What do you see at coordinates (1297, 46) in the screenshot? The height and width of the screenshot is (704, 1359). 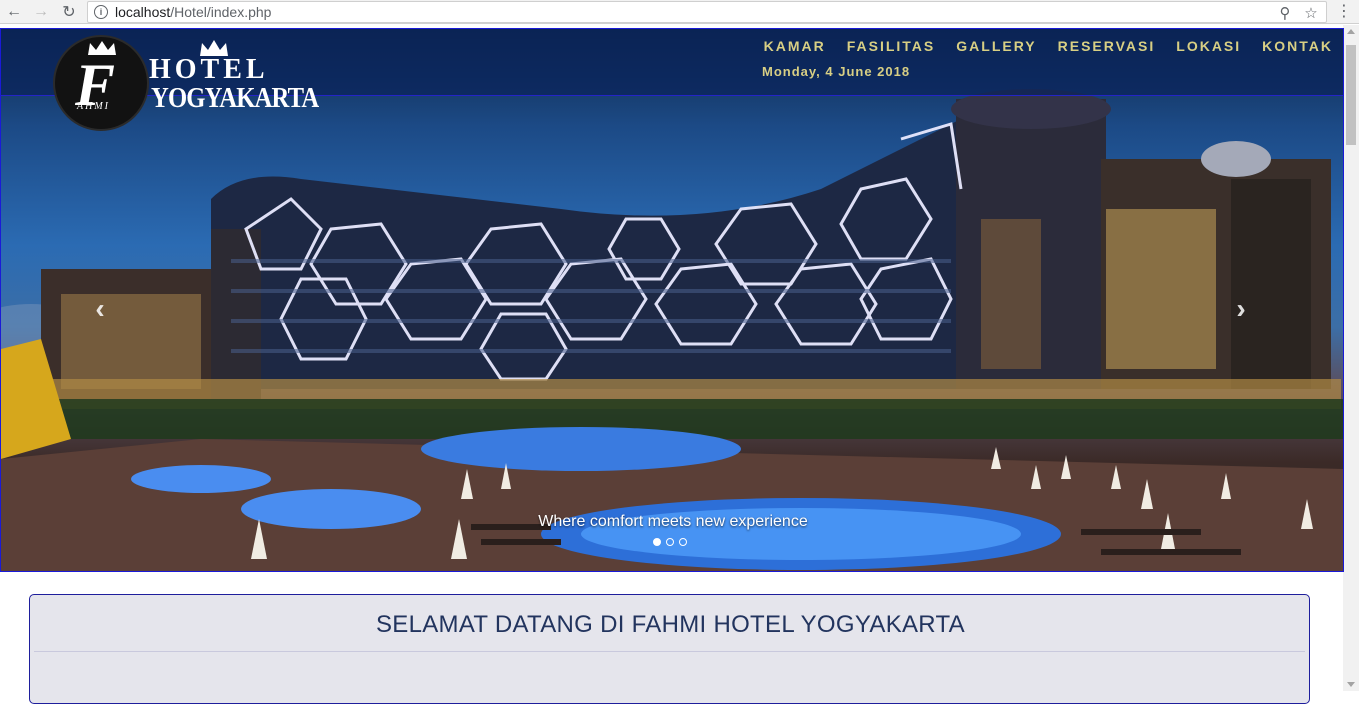 I see `nav-kontak: KONTAK` at bounding box center [1297, 46].